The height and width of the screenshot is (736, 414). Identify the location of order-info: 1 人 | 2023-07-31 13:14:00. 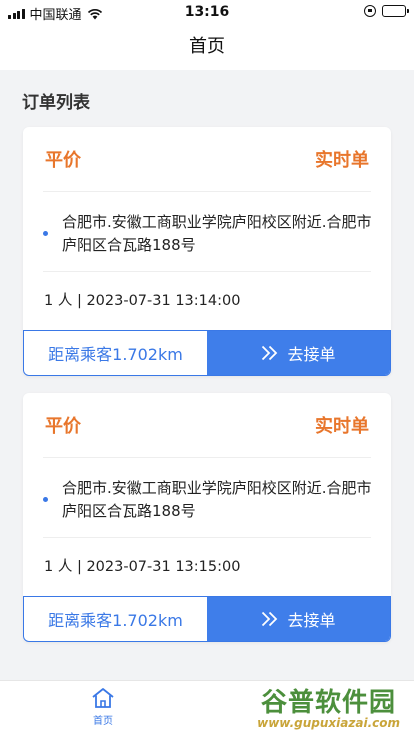
(142, 301).